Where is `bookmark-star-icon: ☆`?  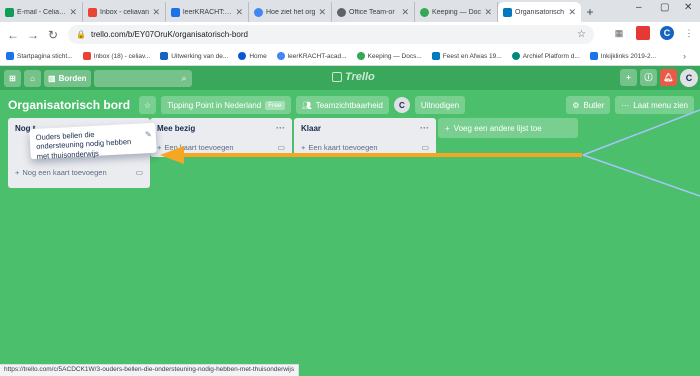
bookmark-star-icon: ☆ is located at coordinates (581, 34).